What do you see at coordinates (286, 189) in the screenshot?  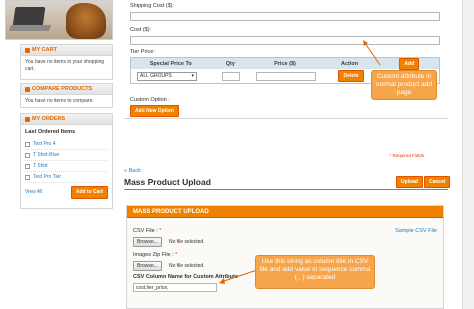 I see `title-divider` at bounding box center [286, 189].